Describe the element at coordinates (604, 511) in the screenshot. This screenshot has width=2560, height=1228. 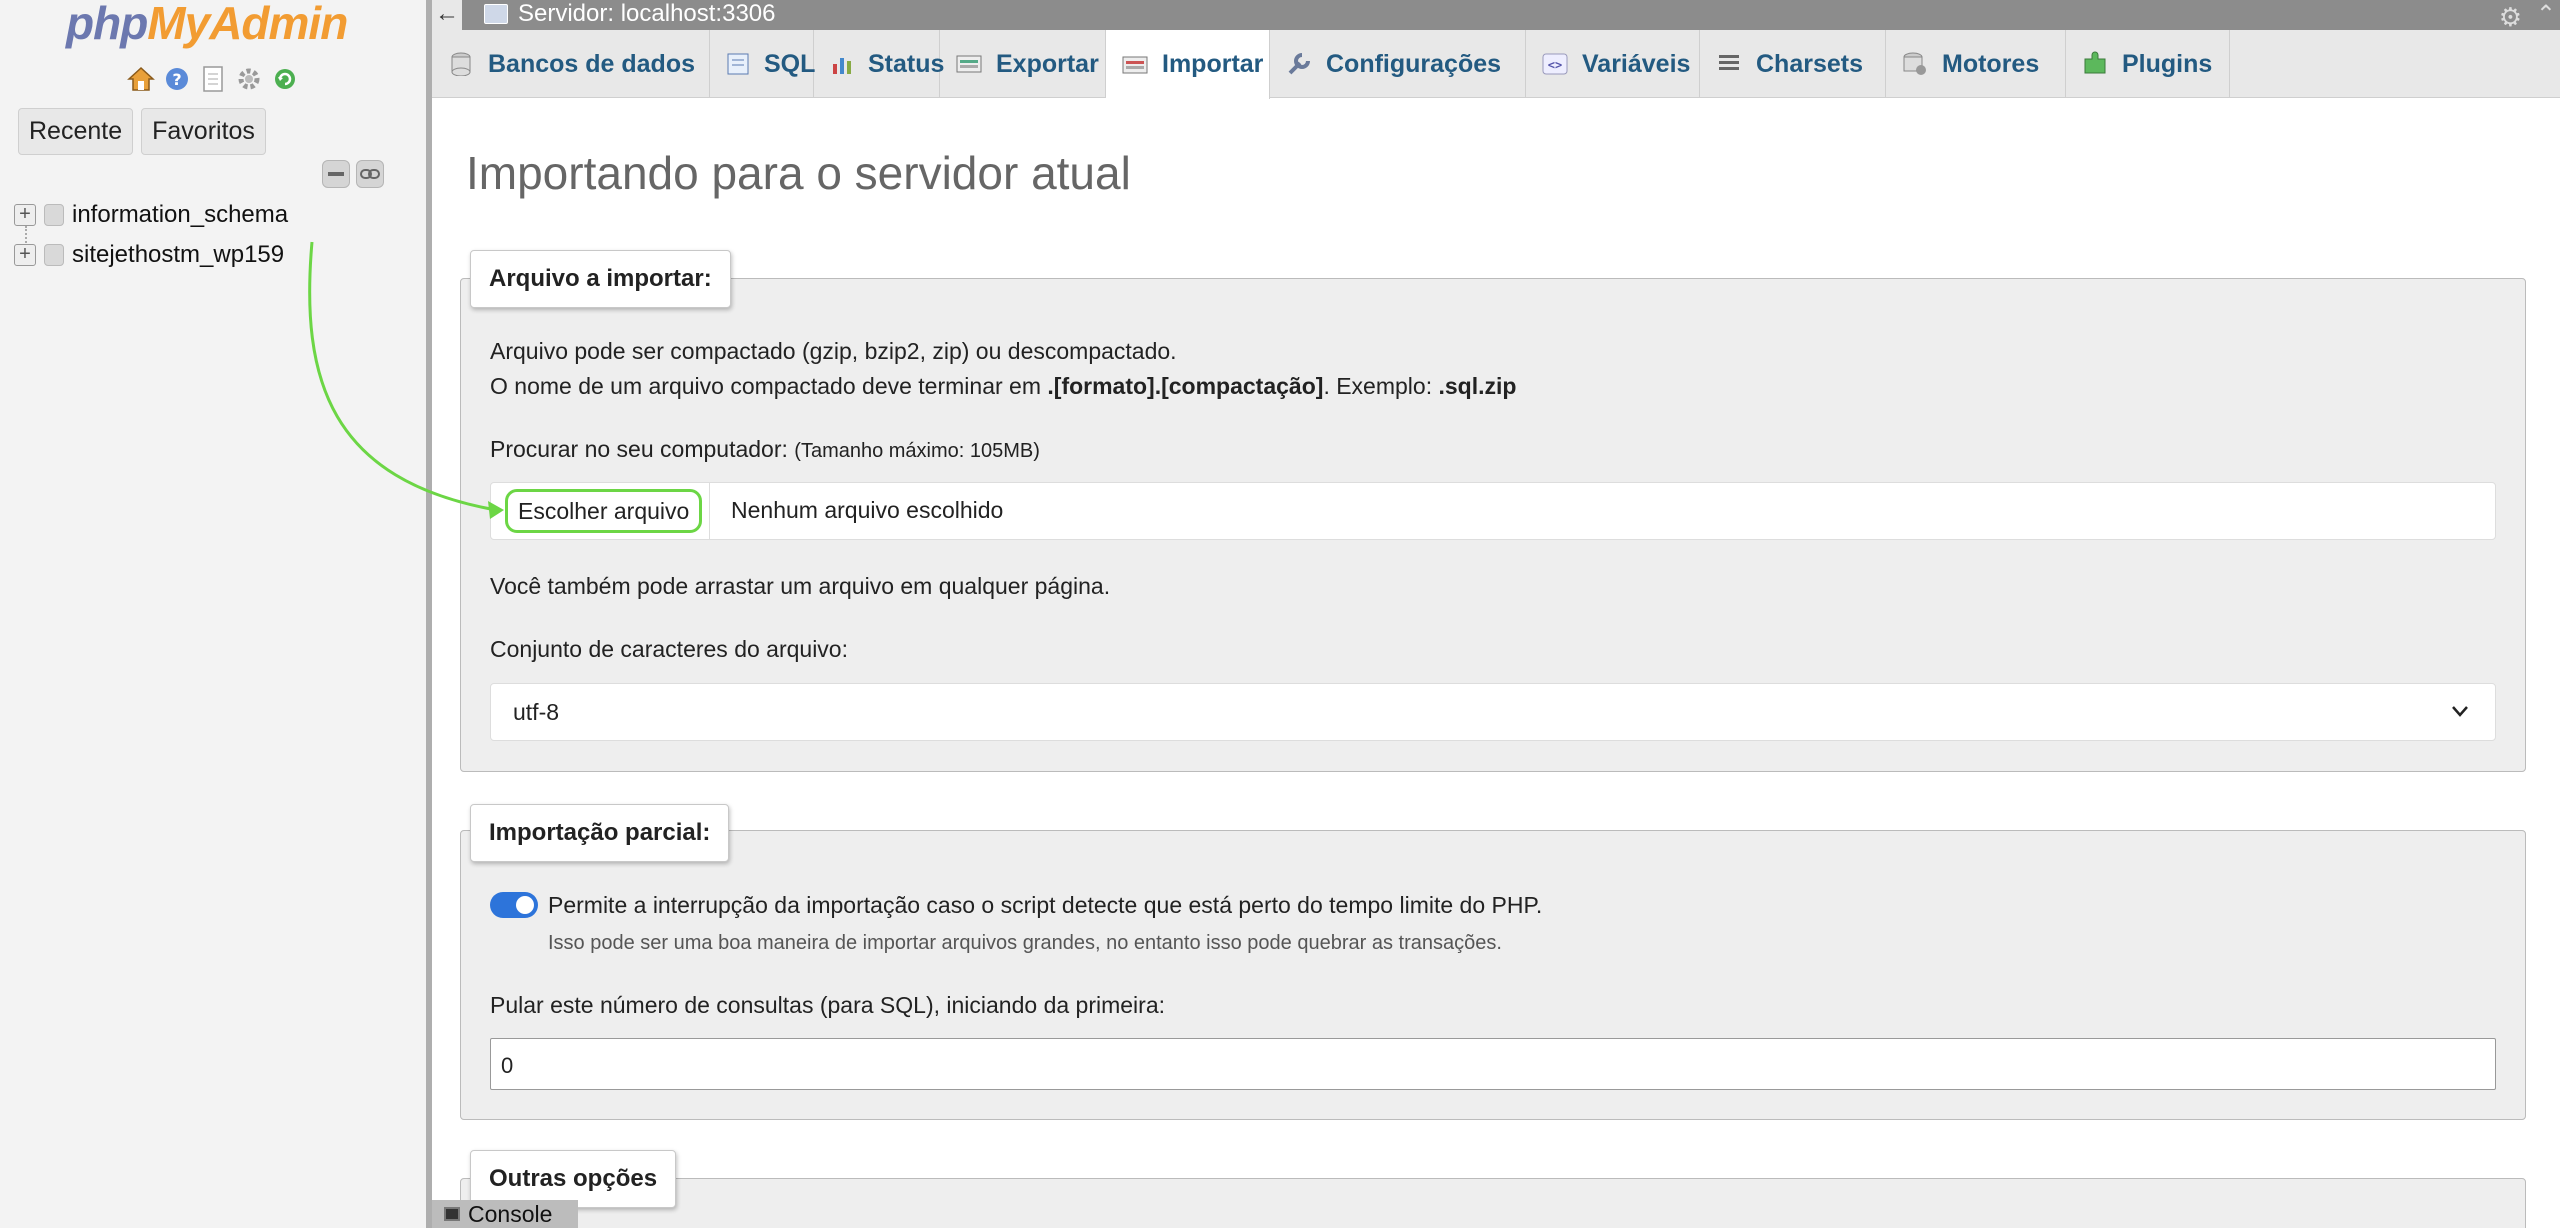
I see `choose-file-button: Escolher arquivo` at that location.